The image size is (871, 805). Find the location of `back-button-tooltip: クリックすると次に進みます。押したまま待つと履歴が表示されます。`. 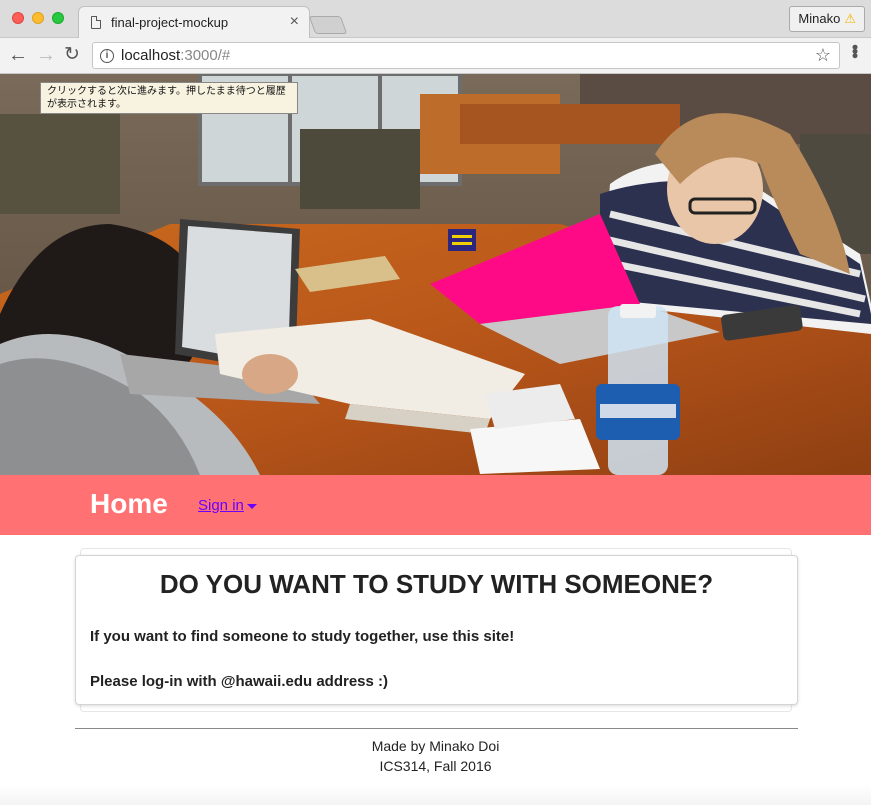

back-button-tooltip: クリックすると次に進みます。押したまま待つと履歴が表示されます。 is located at coordinates (169, 98).